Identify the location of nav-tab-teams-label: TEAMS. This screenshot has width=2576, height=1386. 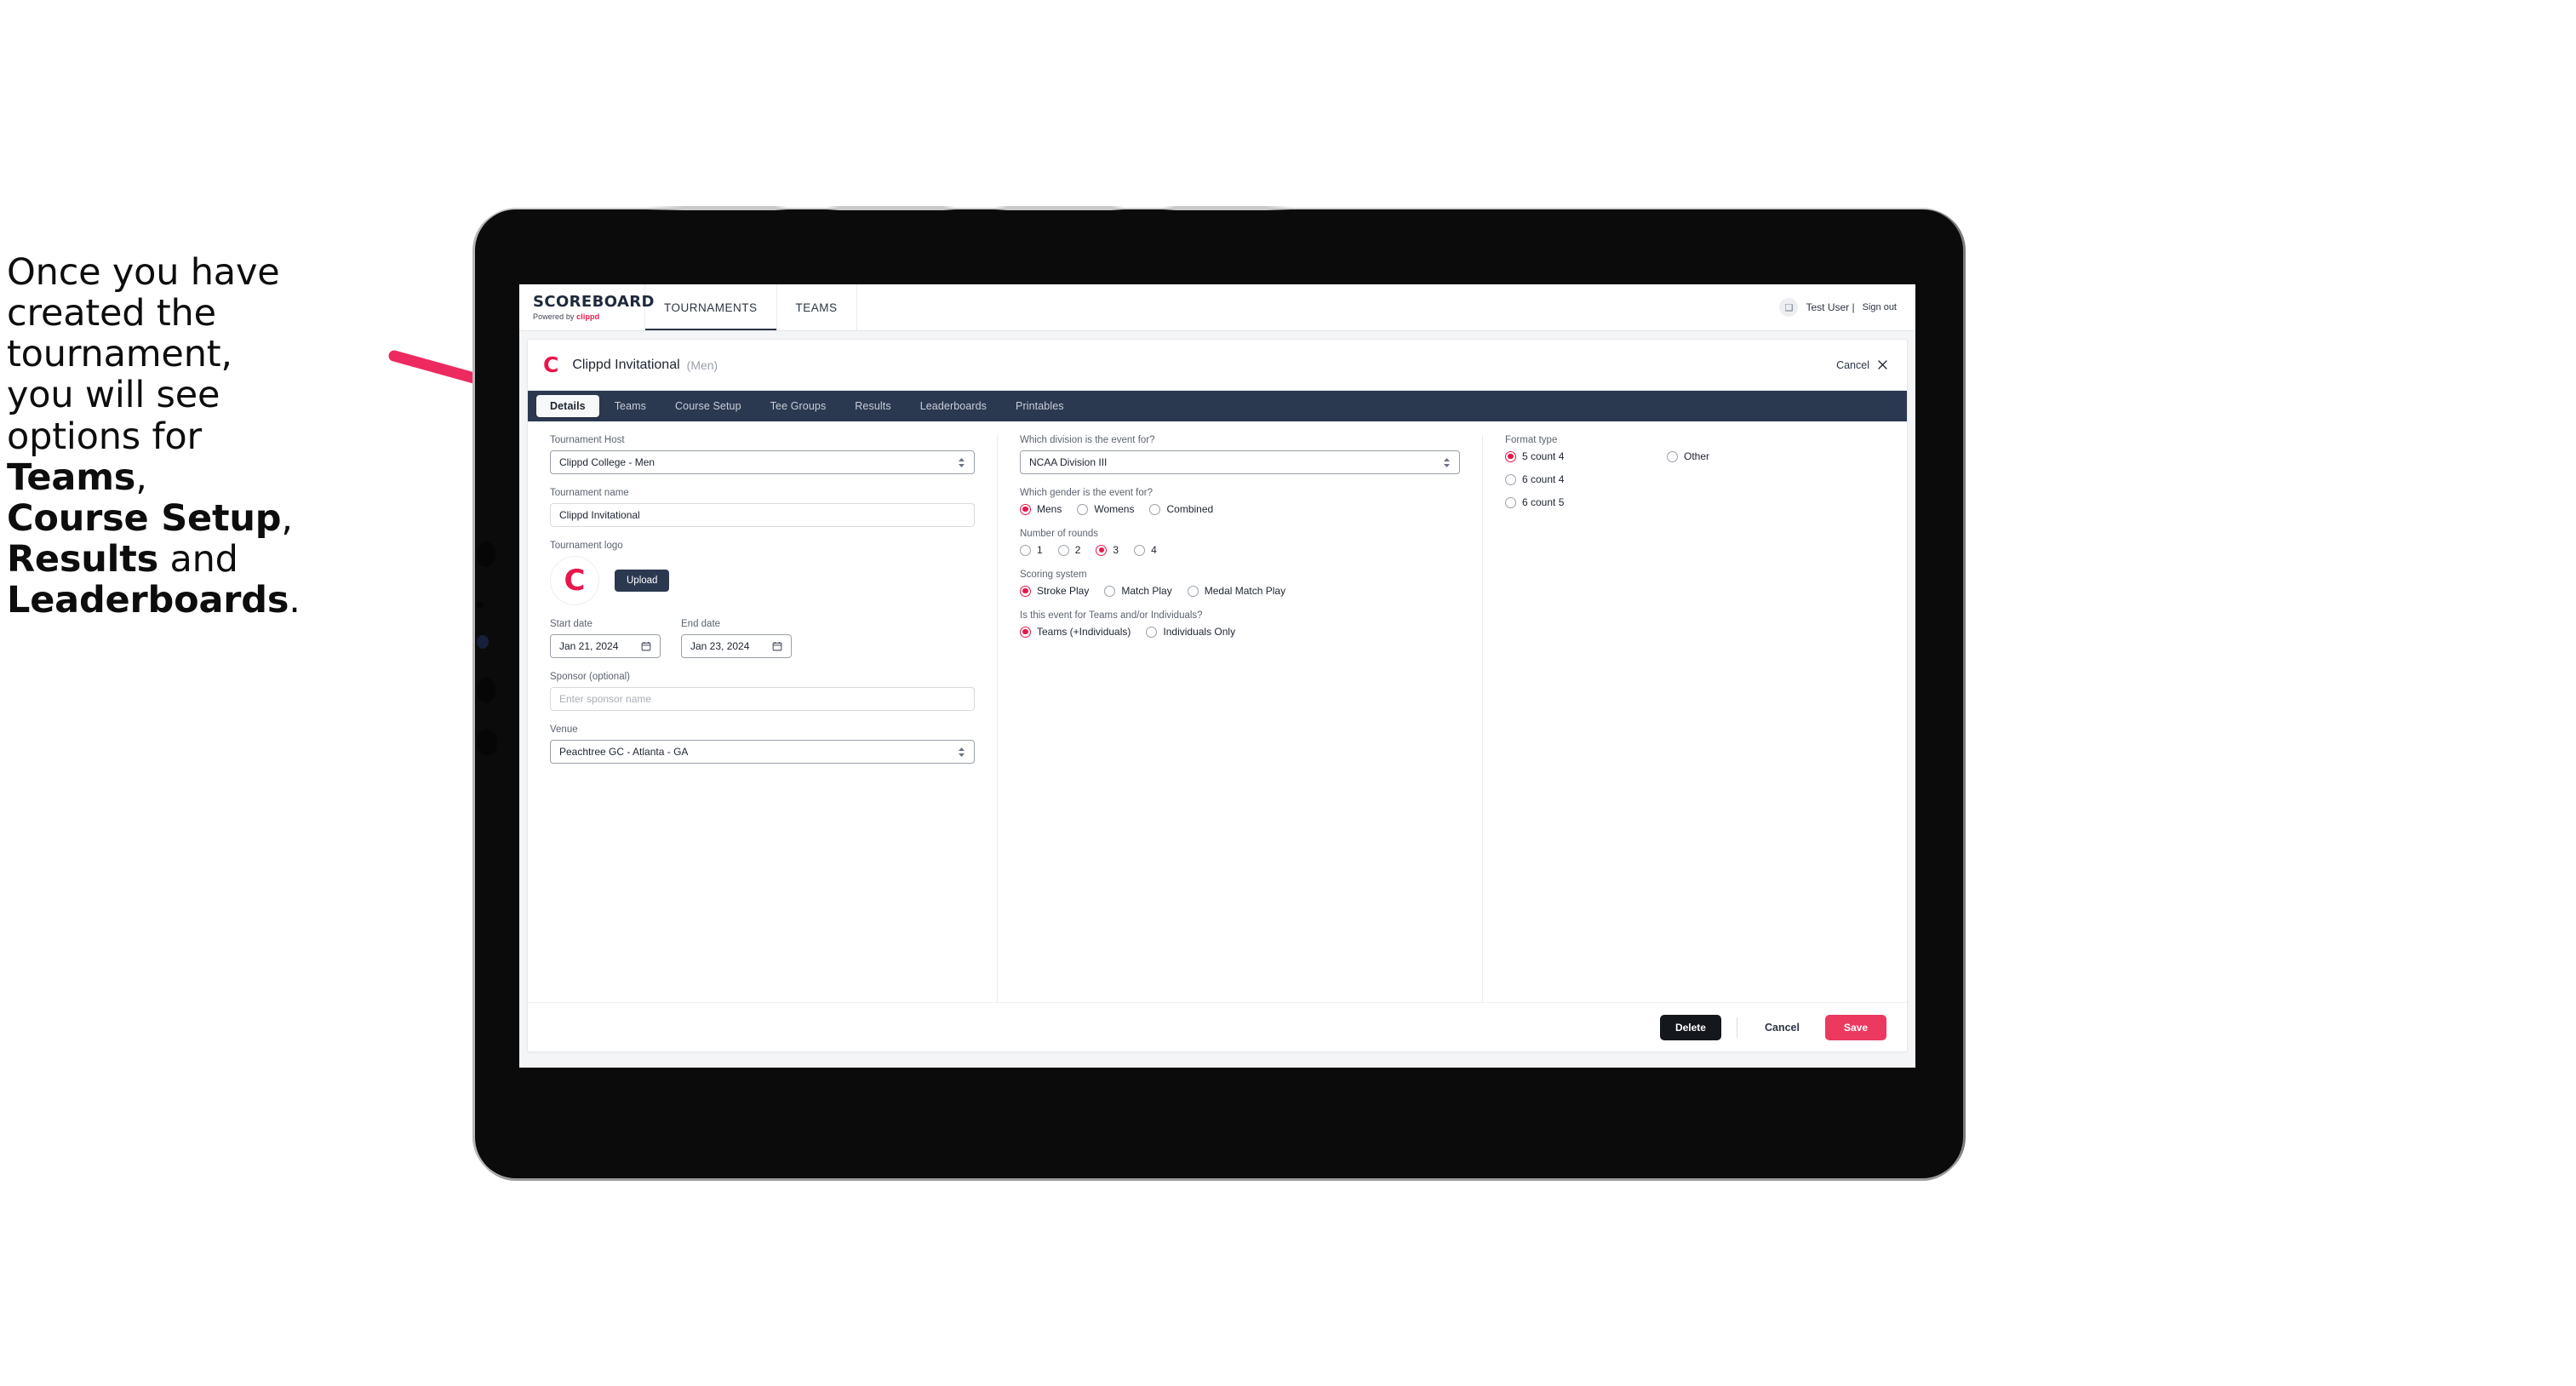
(817, 307).